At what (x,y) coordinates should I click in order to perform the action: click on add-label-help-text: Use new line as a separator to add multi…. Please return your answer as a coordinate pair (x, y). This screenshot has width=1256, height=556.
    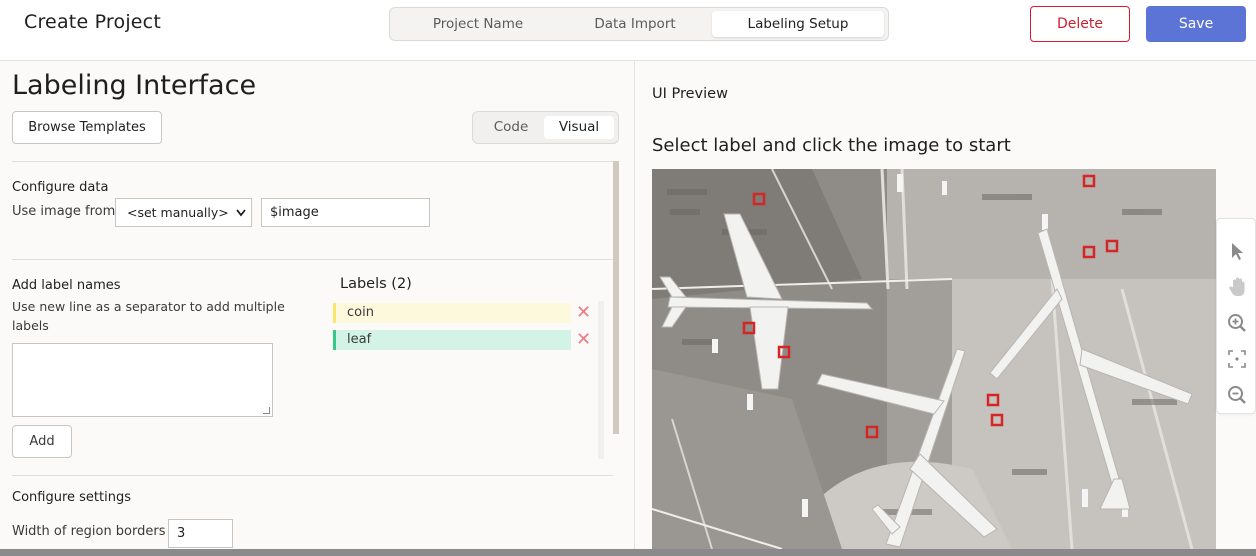
    Looking at the image, I should click on (148, 316).